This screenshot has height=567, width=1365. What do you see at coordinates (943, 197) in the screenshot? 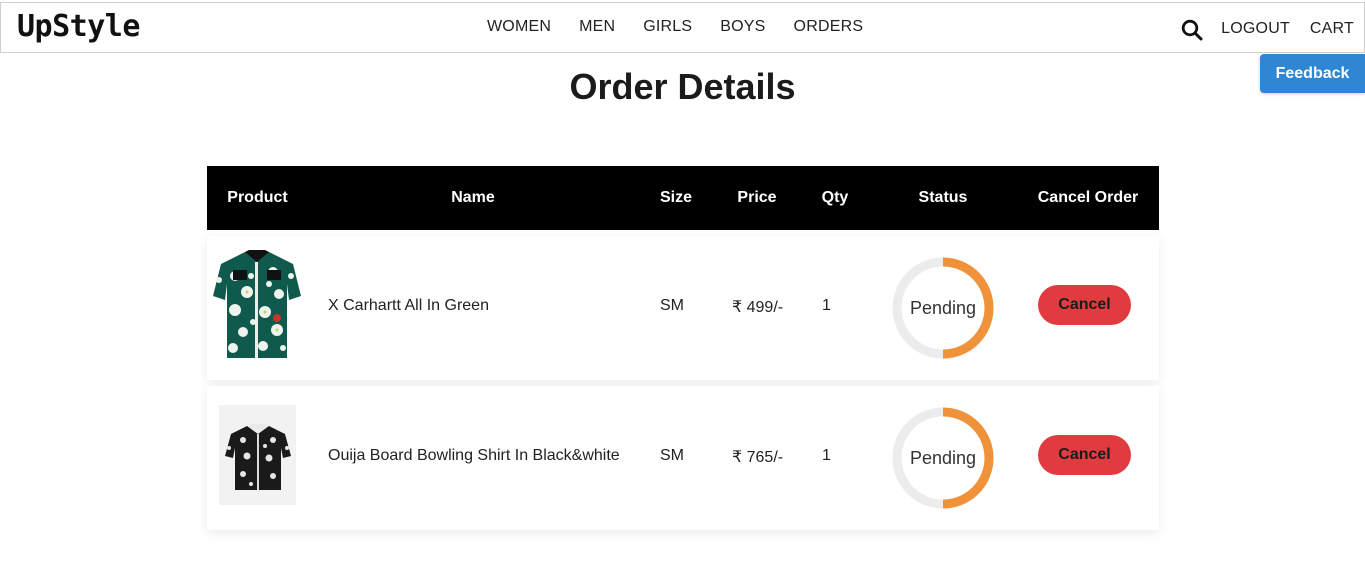
I see `header-status: Status` at bounding box center [943, 197].